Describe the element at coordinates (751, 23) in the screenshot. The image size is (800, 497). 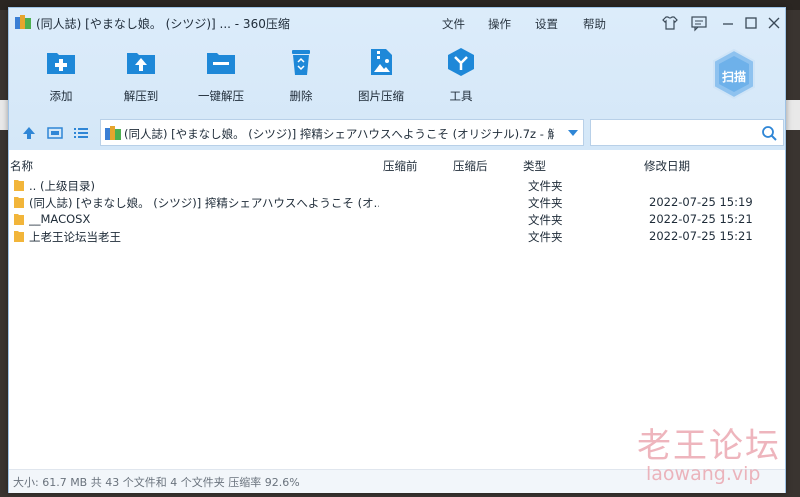
I see `maximize-icon` at that location.